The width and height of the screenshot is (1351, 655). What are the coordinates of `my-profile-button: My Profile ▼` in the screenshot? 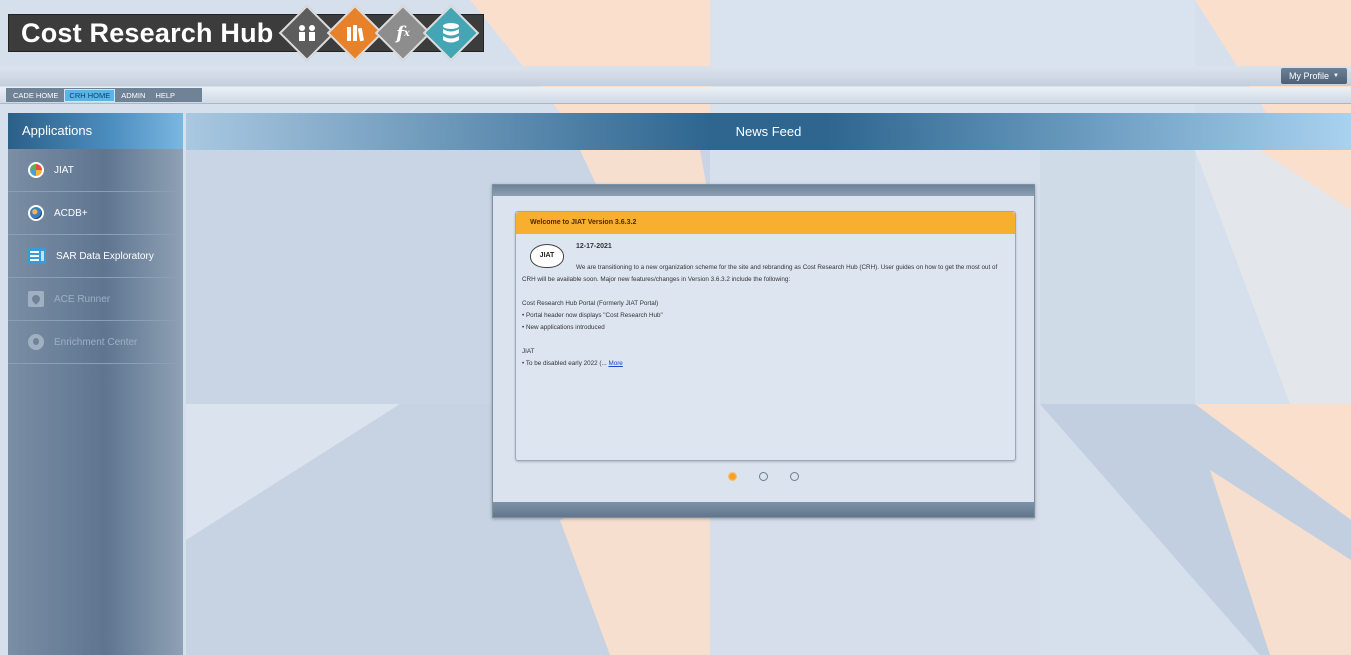 It's located at (1314, 76).